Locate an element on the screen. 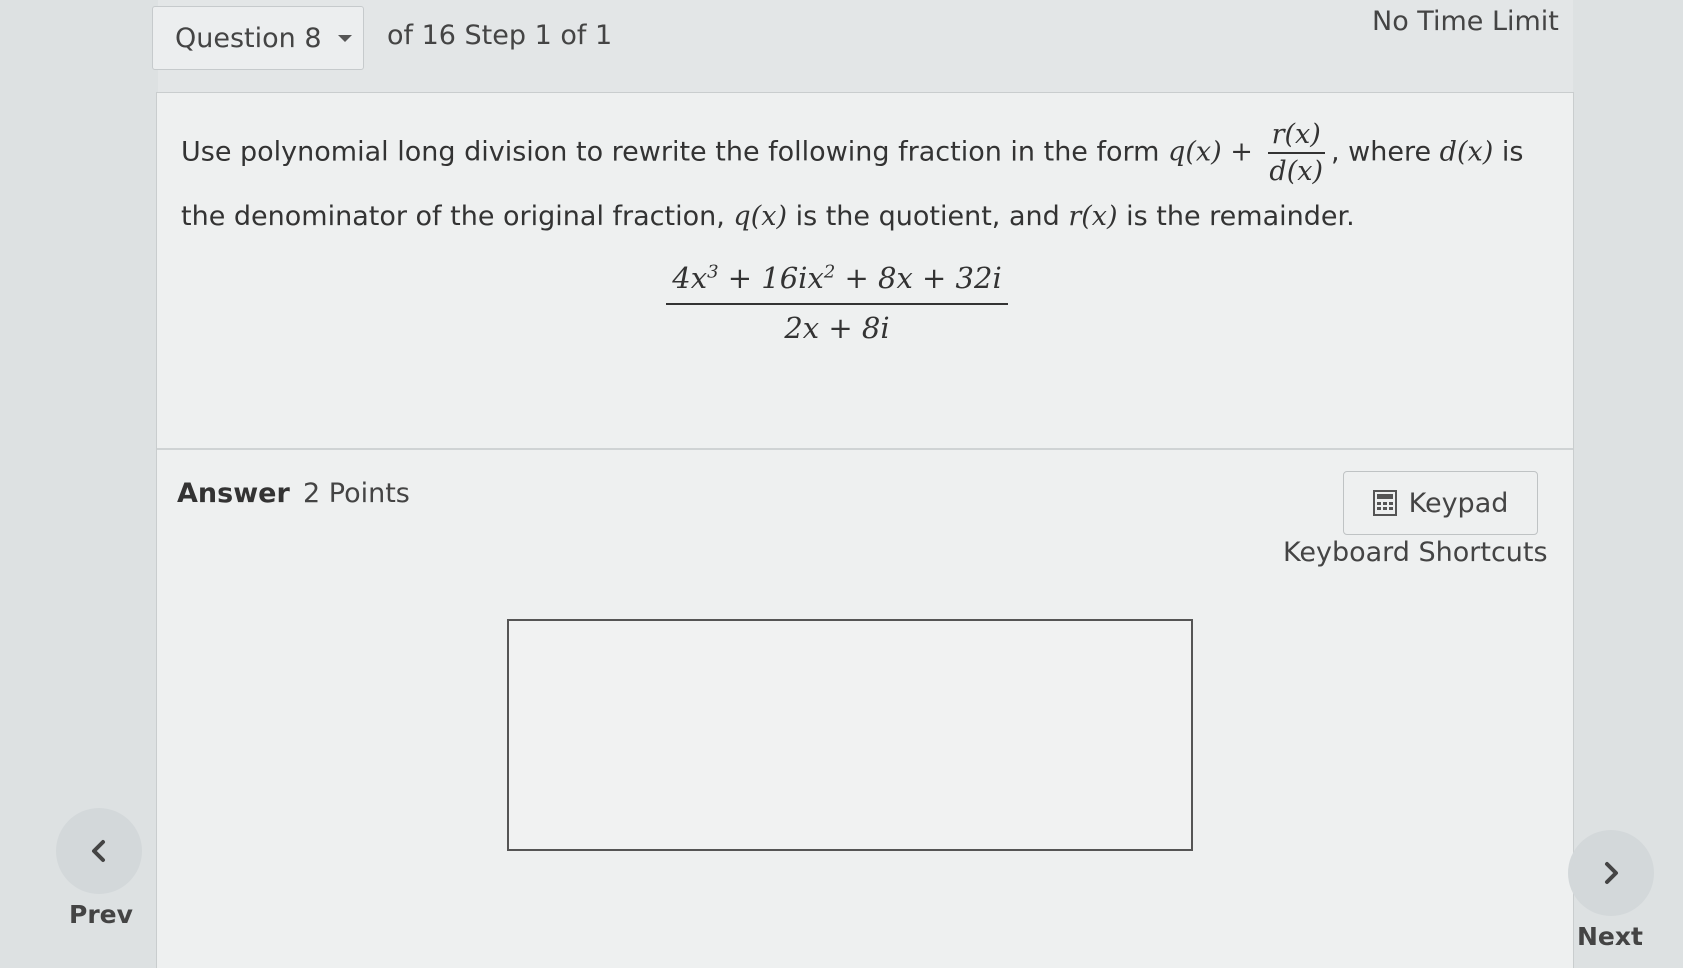 This screenshot has height=968, width=1683. keypad-label: Keypad is located at coordinates (1458, 503).